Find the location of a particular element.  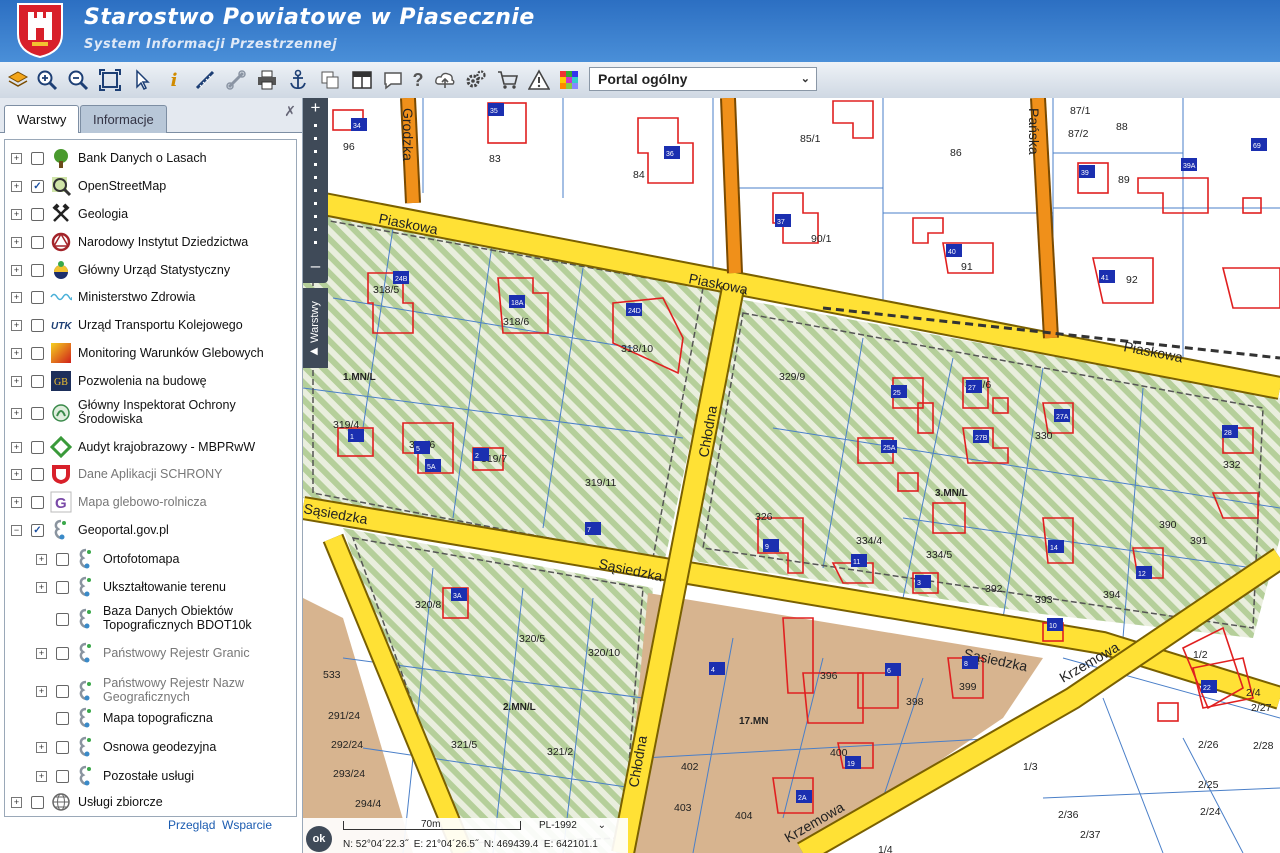

layer-item: + G Mapa glebowo-rolnicza is located at coordinates (149, 502).